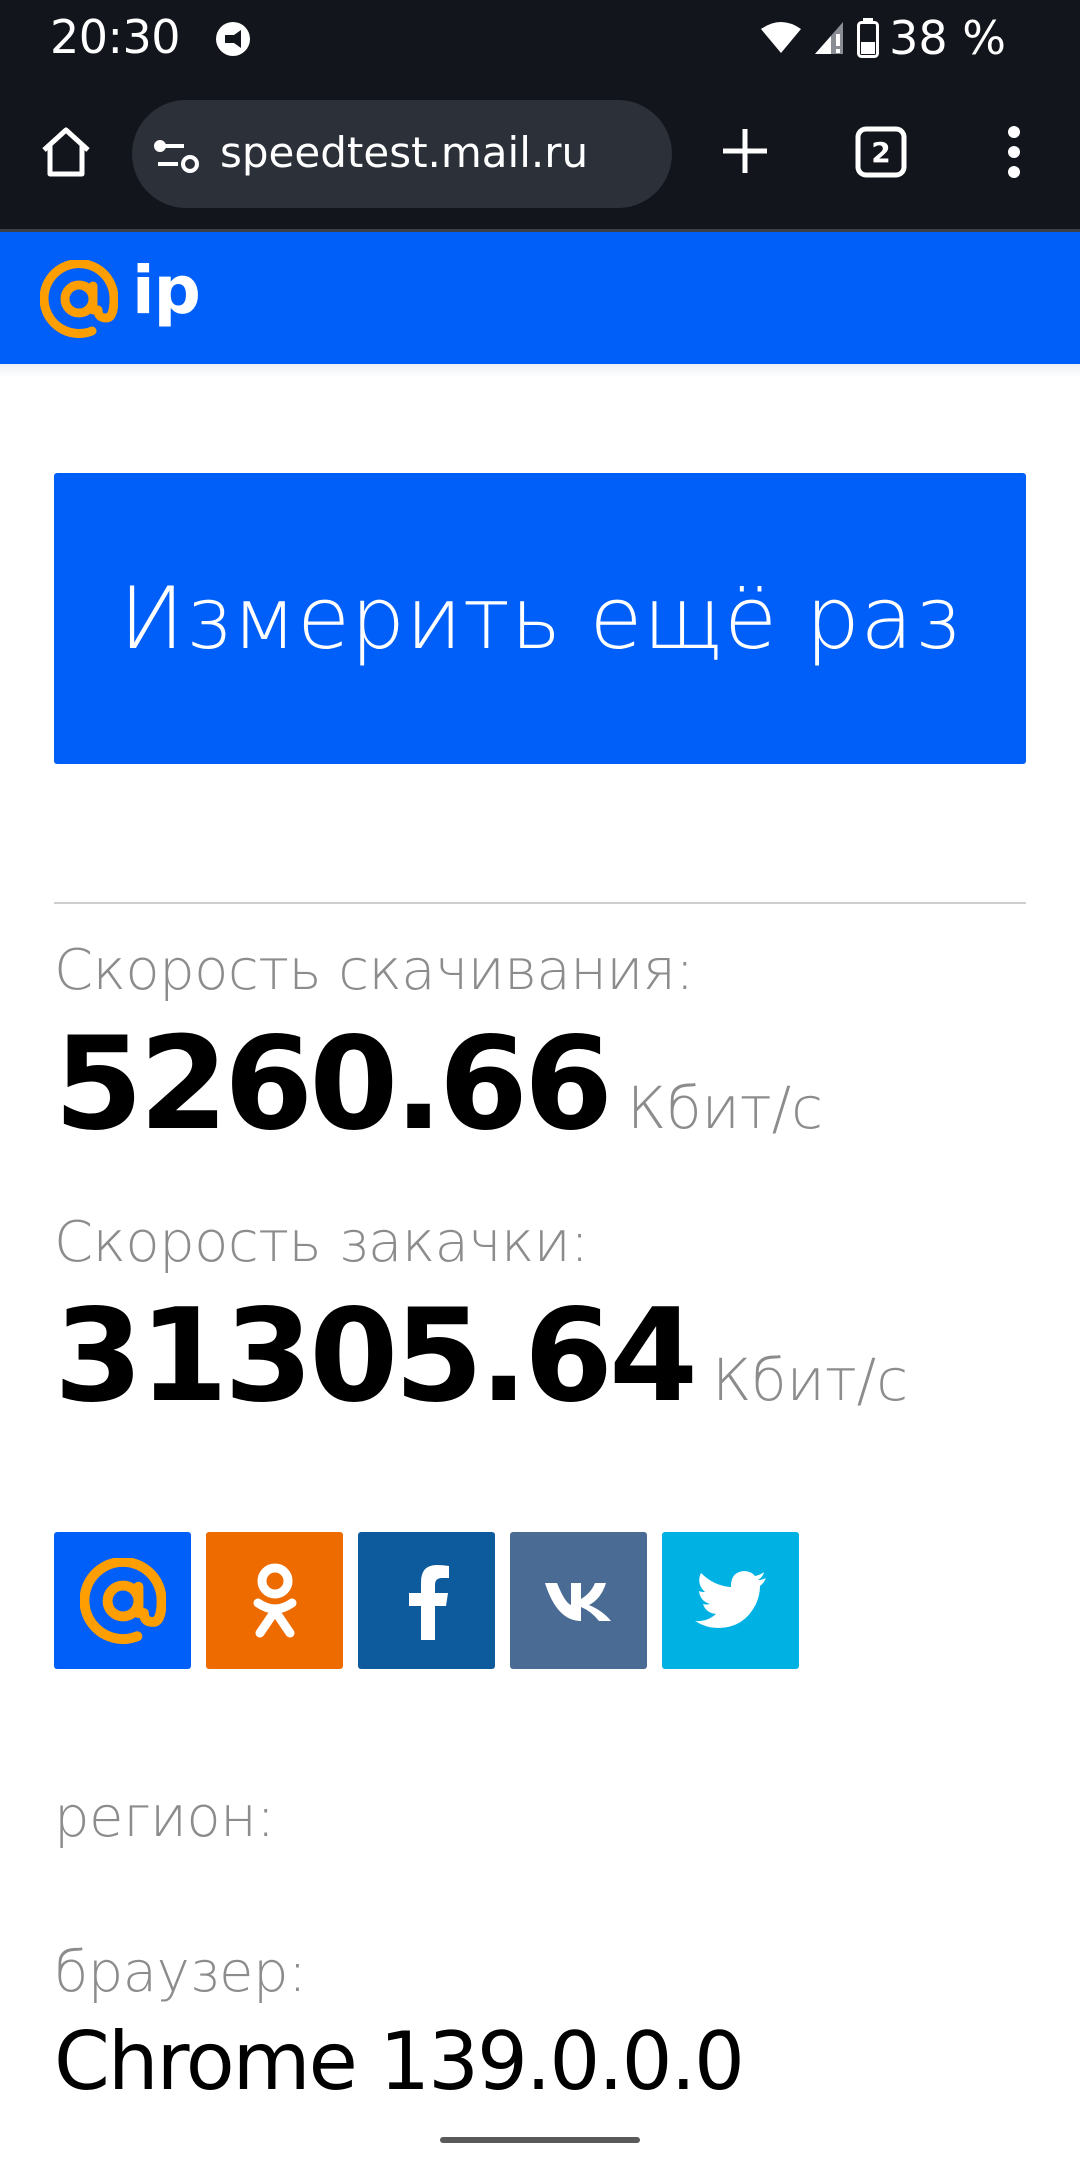 This screenshot has width=1080, height=2160. What do you see at coordinates (781, 37) in the screenshot?
I see `wifi-icon` at bounding box center [781, 37].